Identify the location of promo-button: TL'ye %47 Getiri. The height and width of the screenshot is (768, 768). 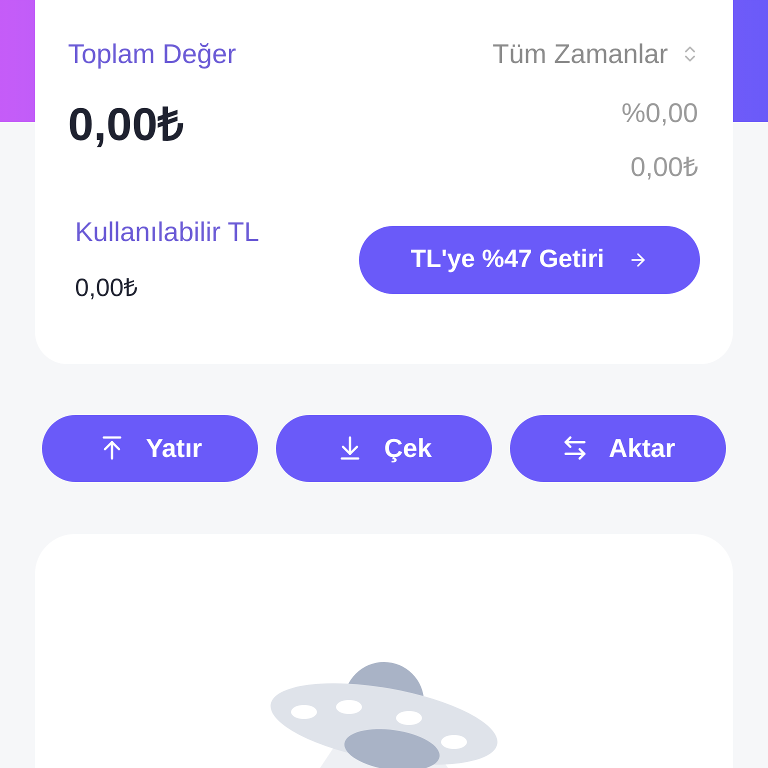
(529, 260).